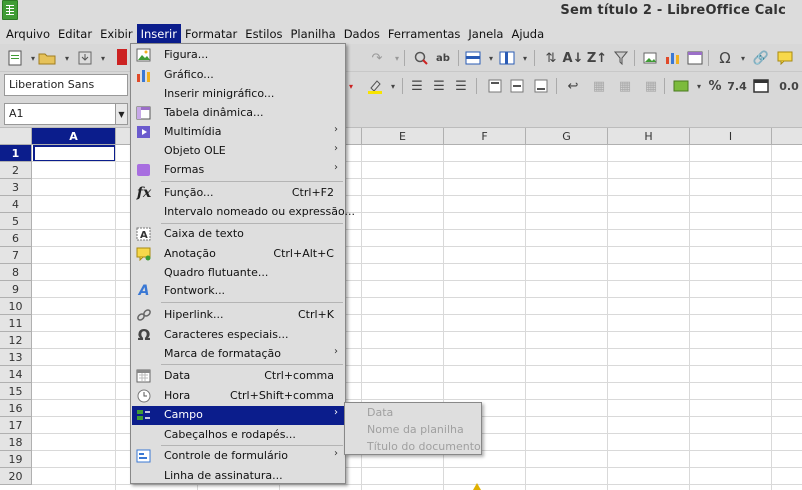 The width and height of the screenshot is (802, 490). What do you see at coordinates (16, 408) in the screenshot?
I see `row-header: 16` at bounding box center [16, 408].